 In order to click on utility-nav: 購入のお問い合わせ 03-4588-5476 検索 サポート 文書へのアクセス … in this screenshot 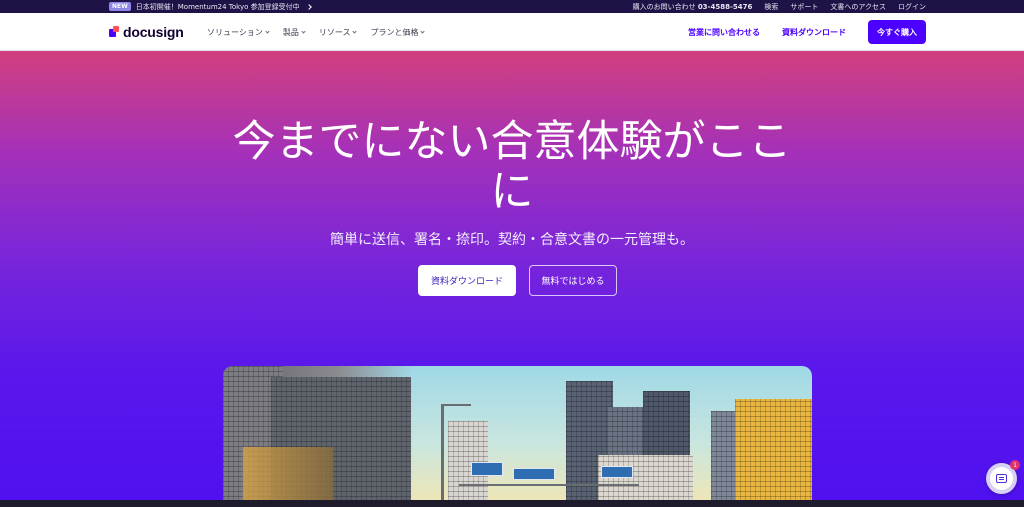, I will do `click(779, 6)`.